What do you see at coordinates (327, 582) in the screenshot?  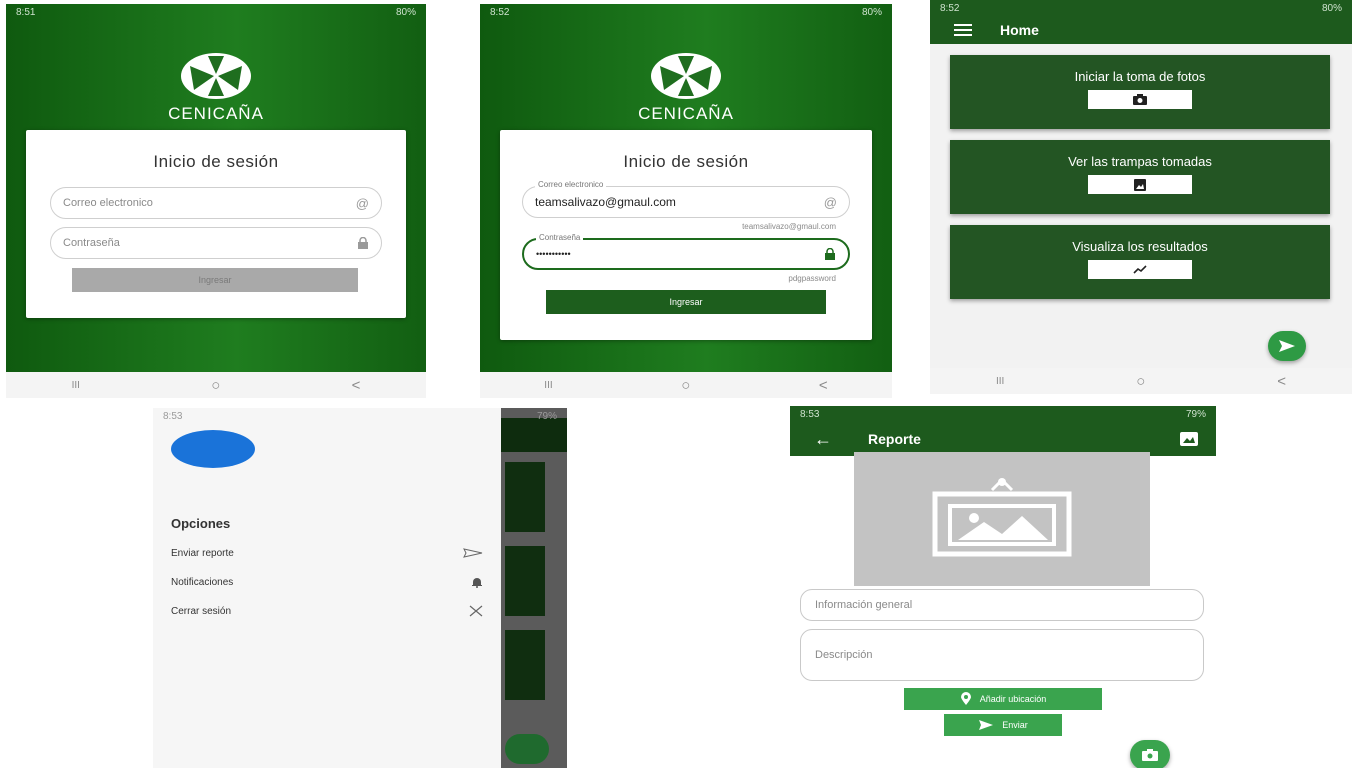 I see `drawer-item-notifications: Notificaciones` at bounding box center [327, 582].